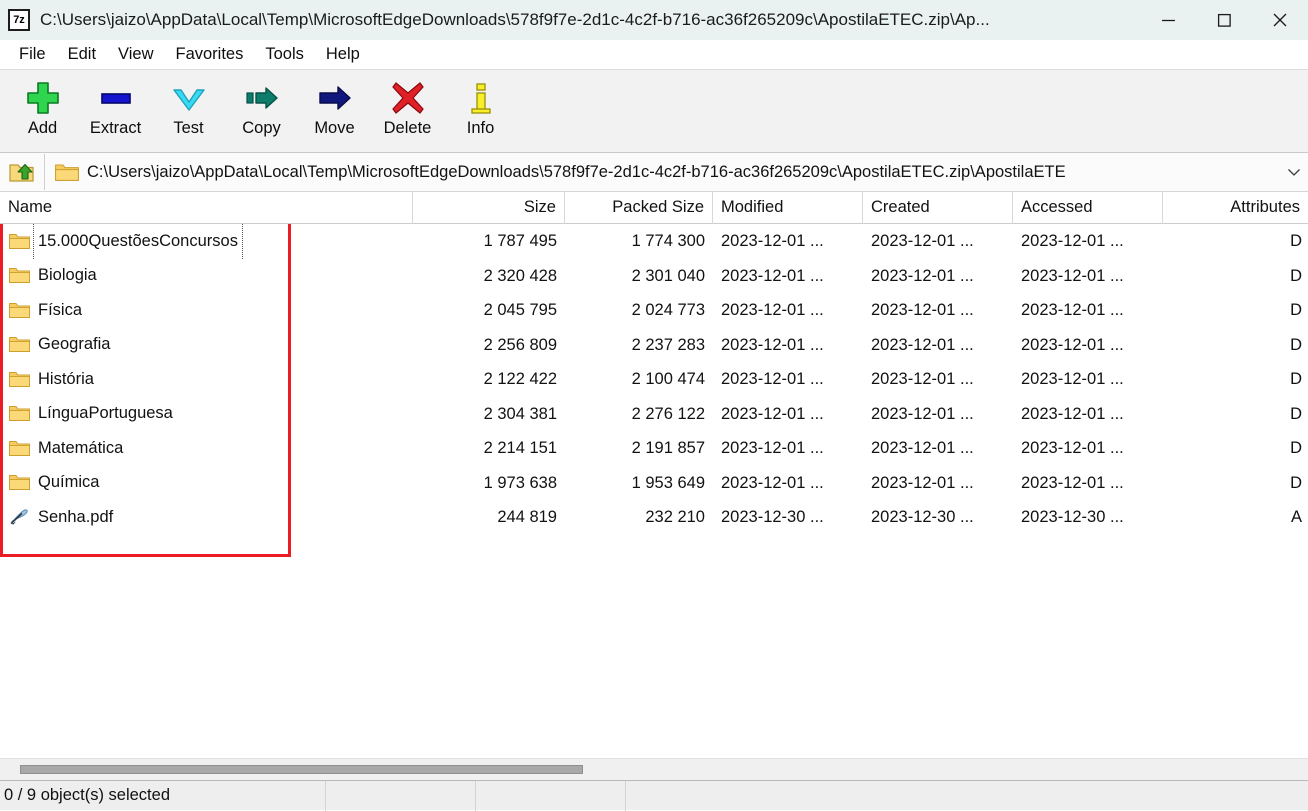 This screenshot has width=1308, height=811. What do you see at coordinates (43, 98) in the screenshot?
I see `plus-icon` at bounding box center [43, 98].